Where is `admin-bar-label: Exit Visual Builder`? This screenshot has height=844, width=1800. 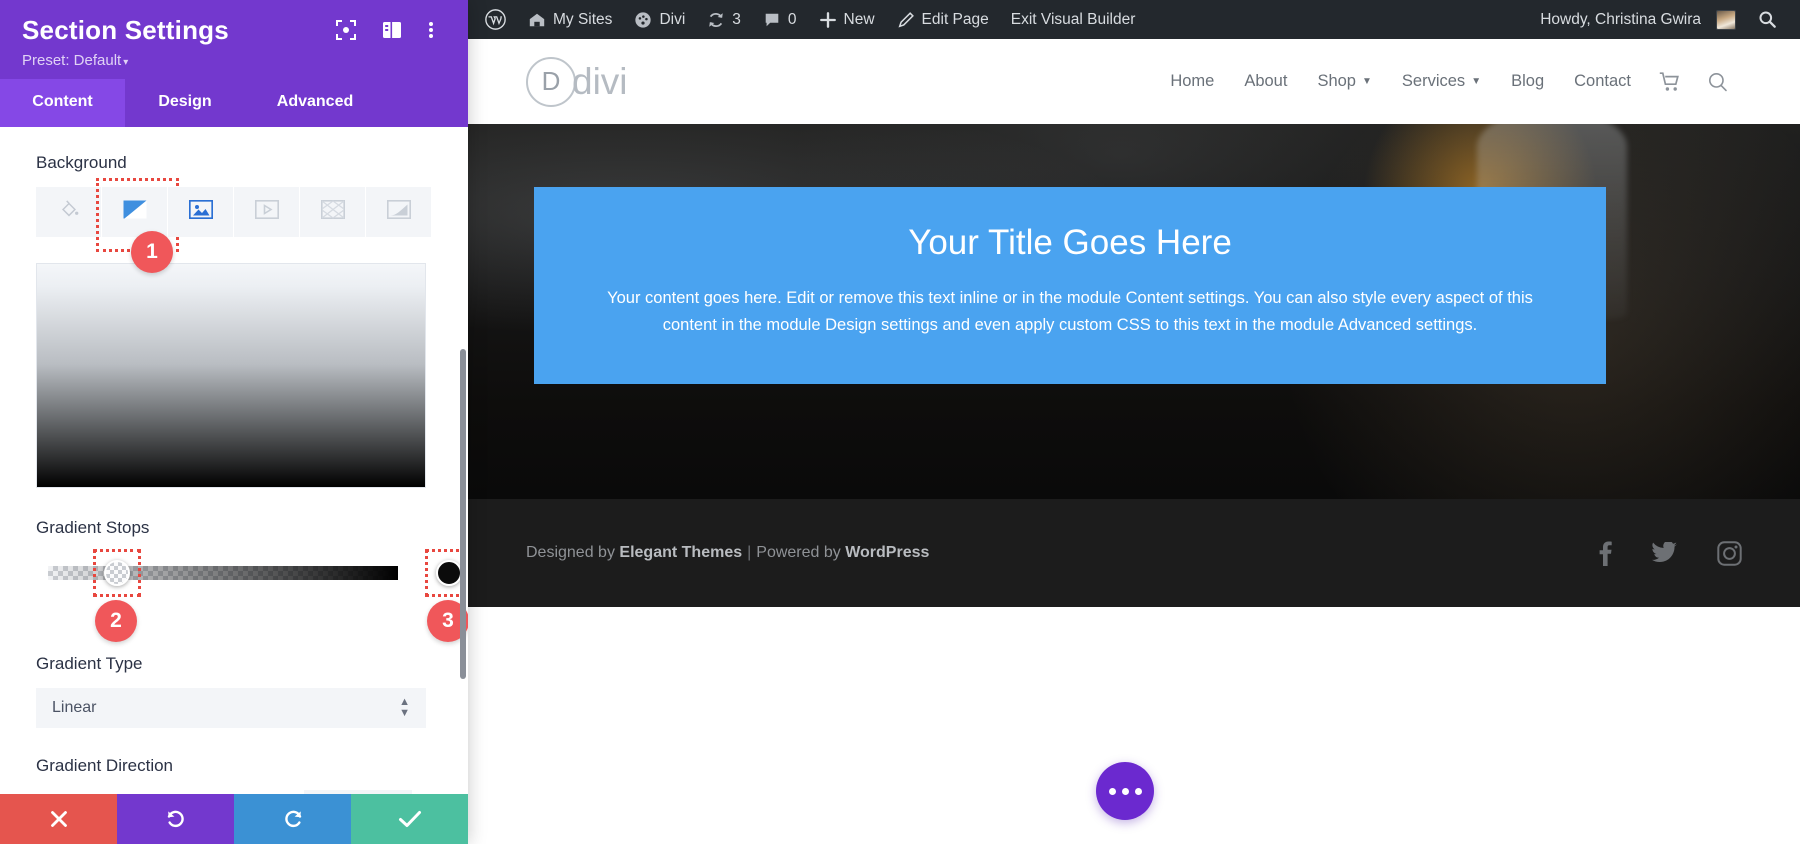 admin-bar-label: Exit Visual Builder is located at coordinates (1073, 19).